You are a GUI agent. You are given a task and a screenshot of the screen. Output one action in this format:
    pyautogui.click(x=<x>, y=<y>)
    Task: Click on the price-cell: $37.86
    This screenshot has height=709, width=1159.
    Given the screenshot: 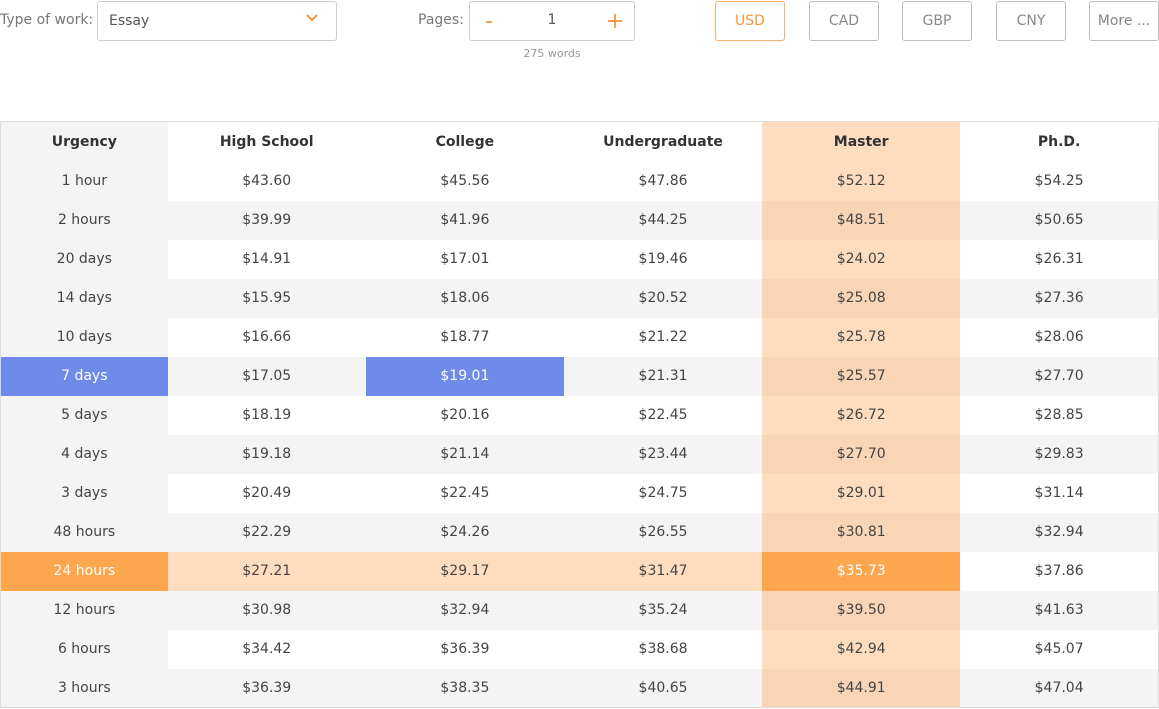 What is the action you would take?
    pyautogui.click(x=1059, y=571)
    